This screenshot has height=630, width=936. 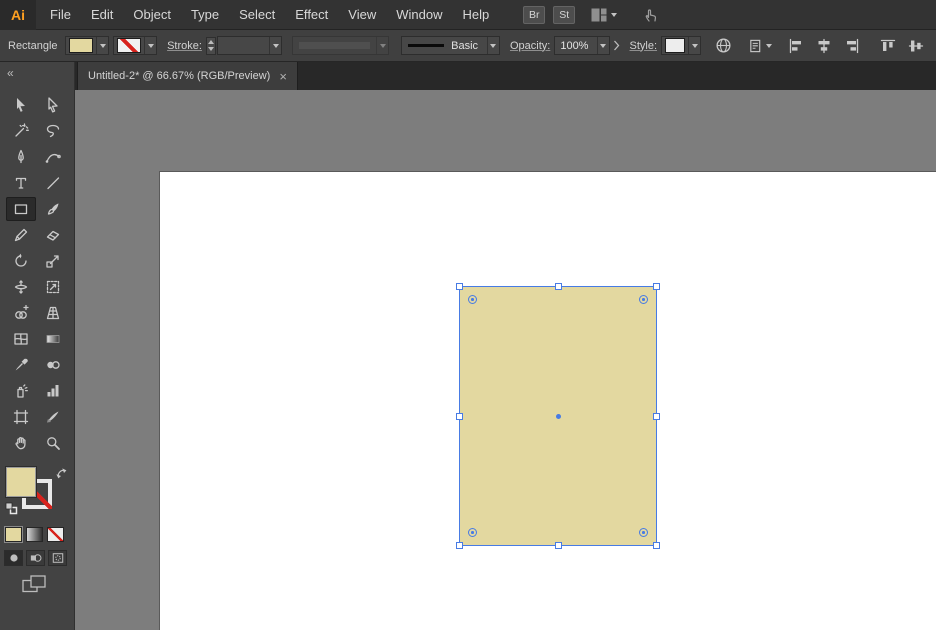 I want to click on draw-inside-button, so click(x=57, y=558).